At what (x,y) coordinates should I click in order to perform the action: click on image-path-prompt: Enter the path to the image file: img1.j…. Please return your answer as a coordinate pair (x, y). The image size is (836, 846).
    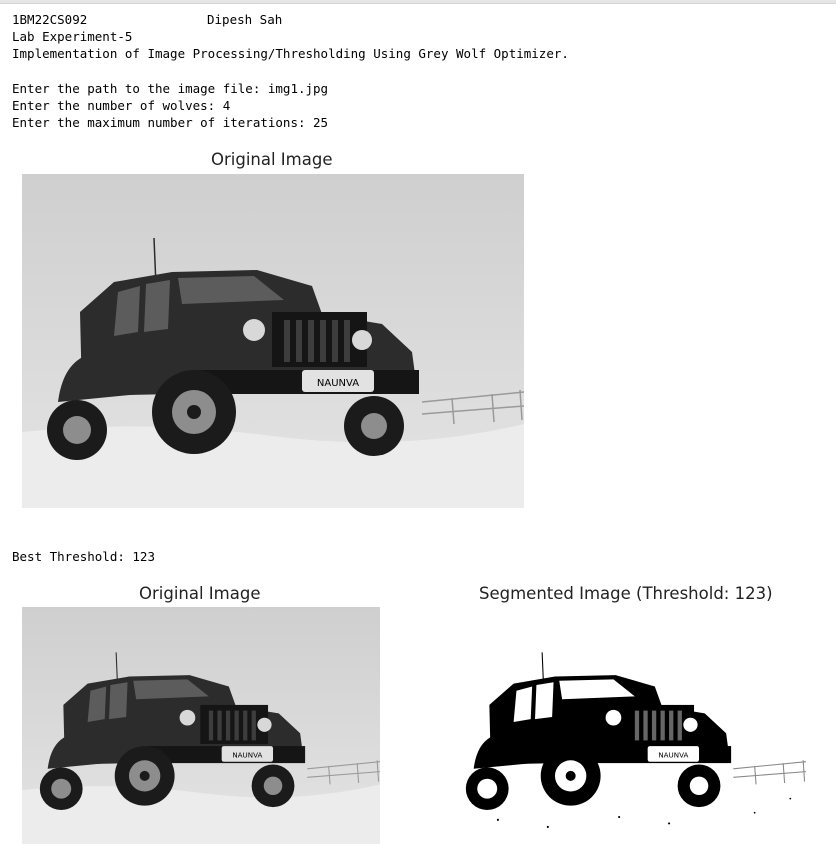
    Looking at the image, I should click on (170, 88).